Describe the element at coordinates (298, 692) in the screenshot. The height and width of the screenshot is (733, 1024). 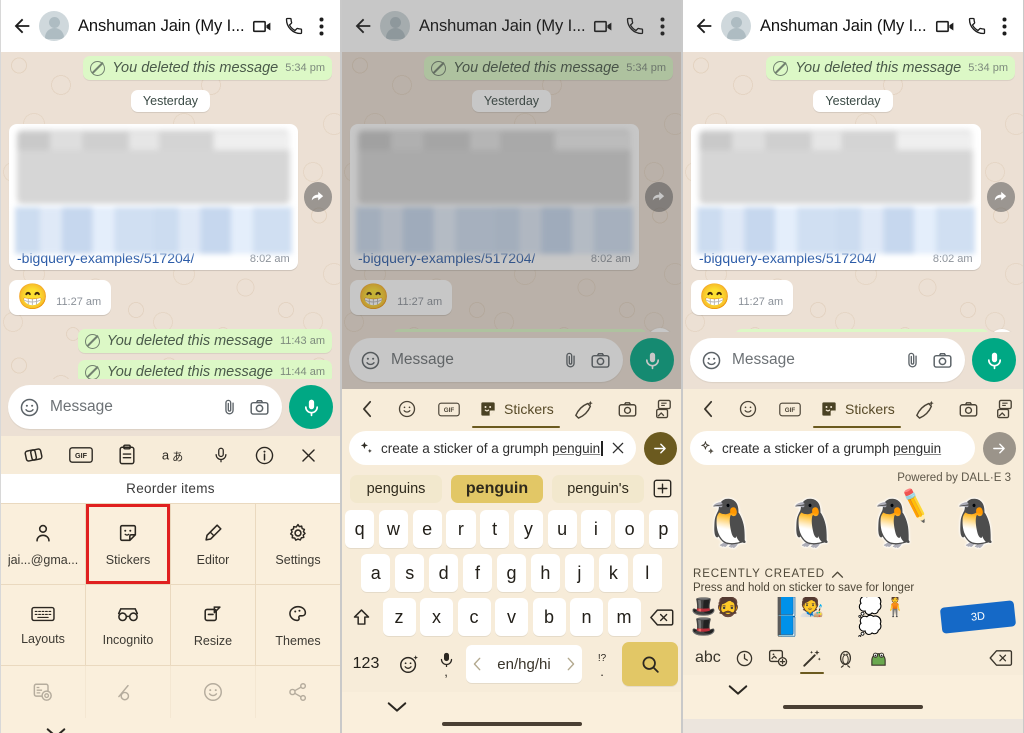
I see `grid-item-share` at that location.